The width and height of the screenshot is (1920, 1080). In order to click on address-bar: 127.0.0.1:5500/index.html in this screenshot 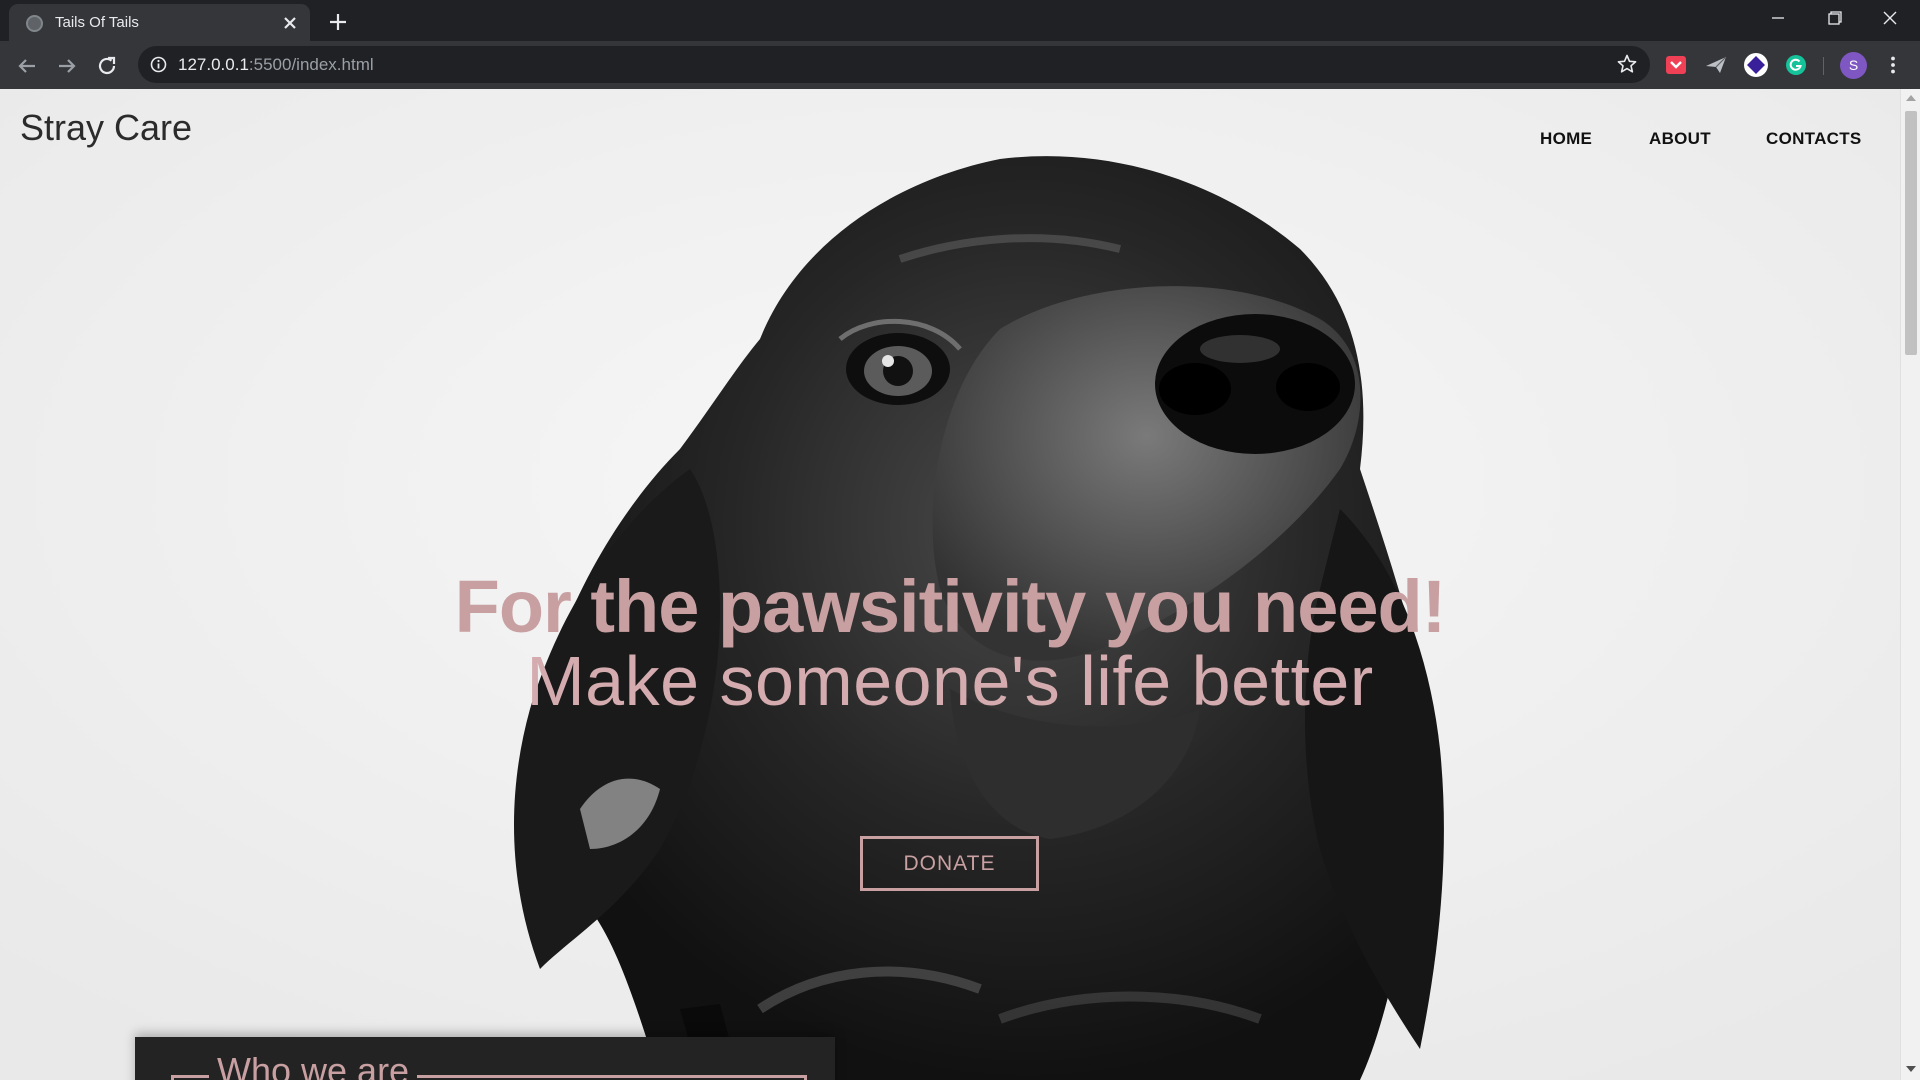, I will do `click(894, 64)`.